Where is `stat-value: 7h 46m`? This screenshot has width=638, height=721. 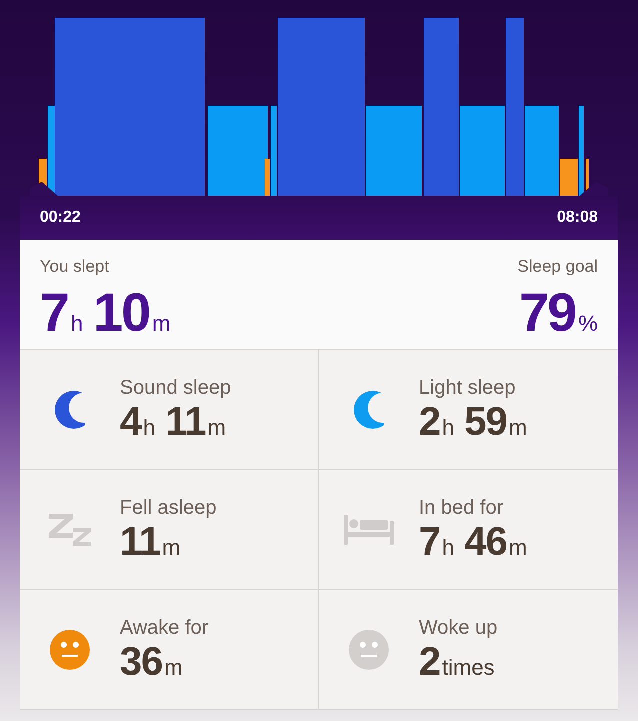 stat-value: 7h 46m is located at coordinates (473, 542).